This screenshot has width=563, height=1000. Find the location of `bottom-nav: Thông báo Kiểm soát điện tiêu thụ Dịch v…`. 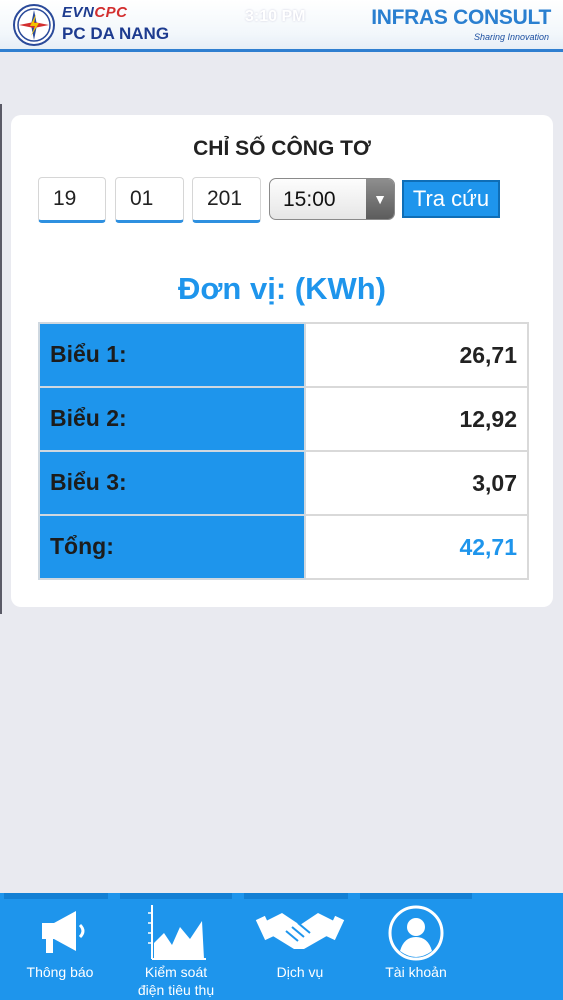

bottom-nav: Thông báo Kiểm soát điện tiêu thụ Dịch v… is located at coordinates (281, 946).